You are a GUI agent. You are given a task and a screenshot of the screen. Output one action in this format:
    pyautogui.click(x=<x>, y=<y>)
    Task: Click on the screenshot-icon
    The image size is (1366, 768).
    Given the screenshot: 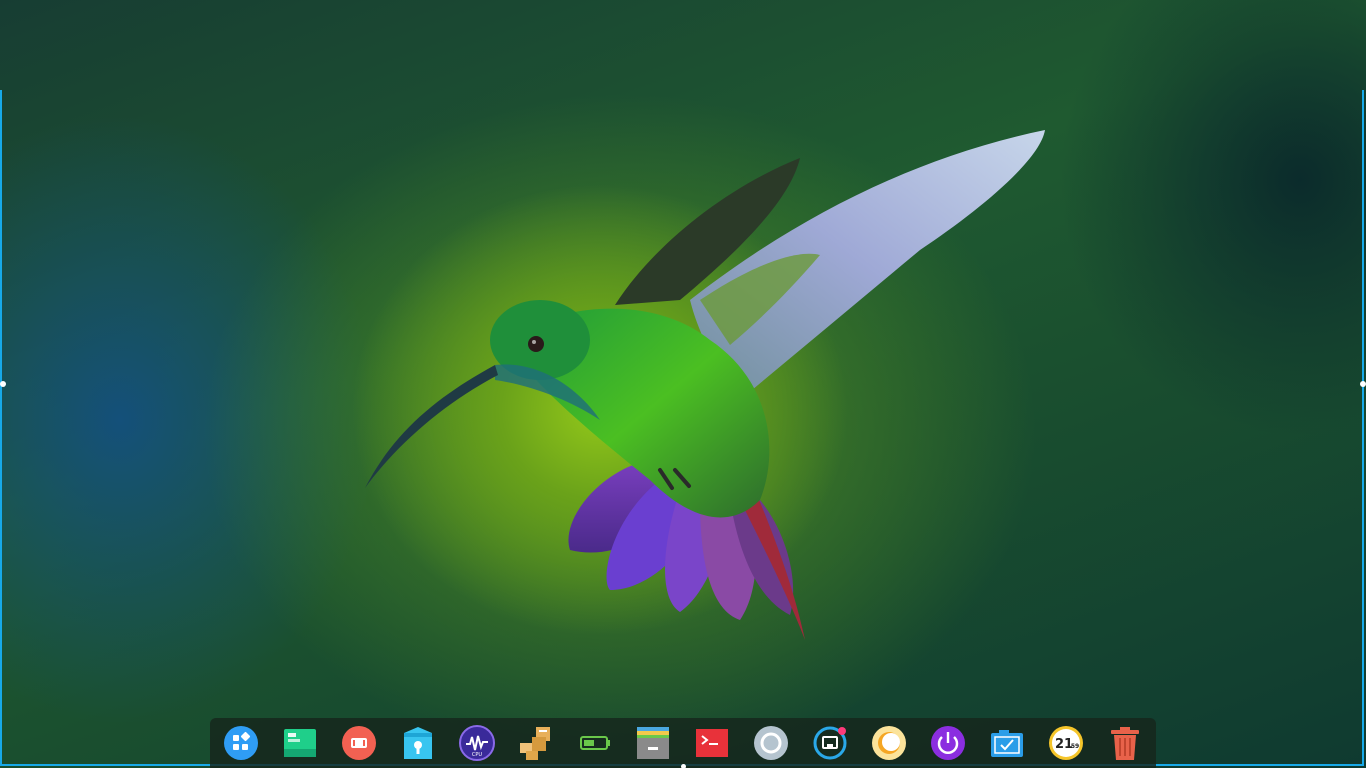 What is the action you would take?
    pyautogui.click(x=1006, y=743)
    